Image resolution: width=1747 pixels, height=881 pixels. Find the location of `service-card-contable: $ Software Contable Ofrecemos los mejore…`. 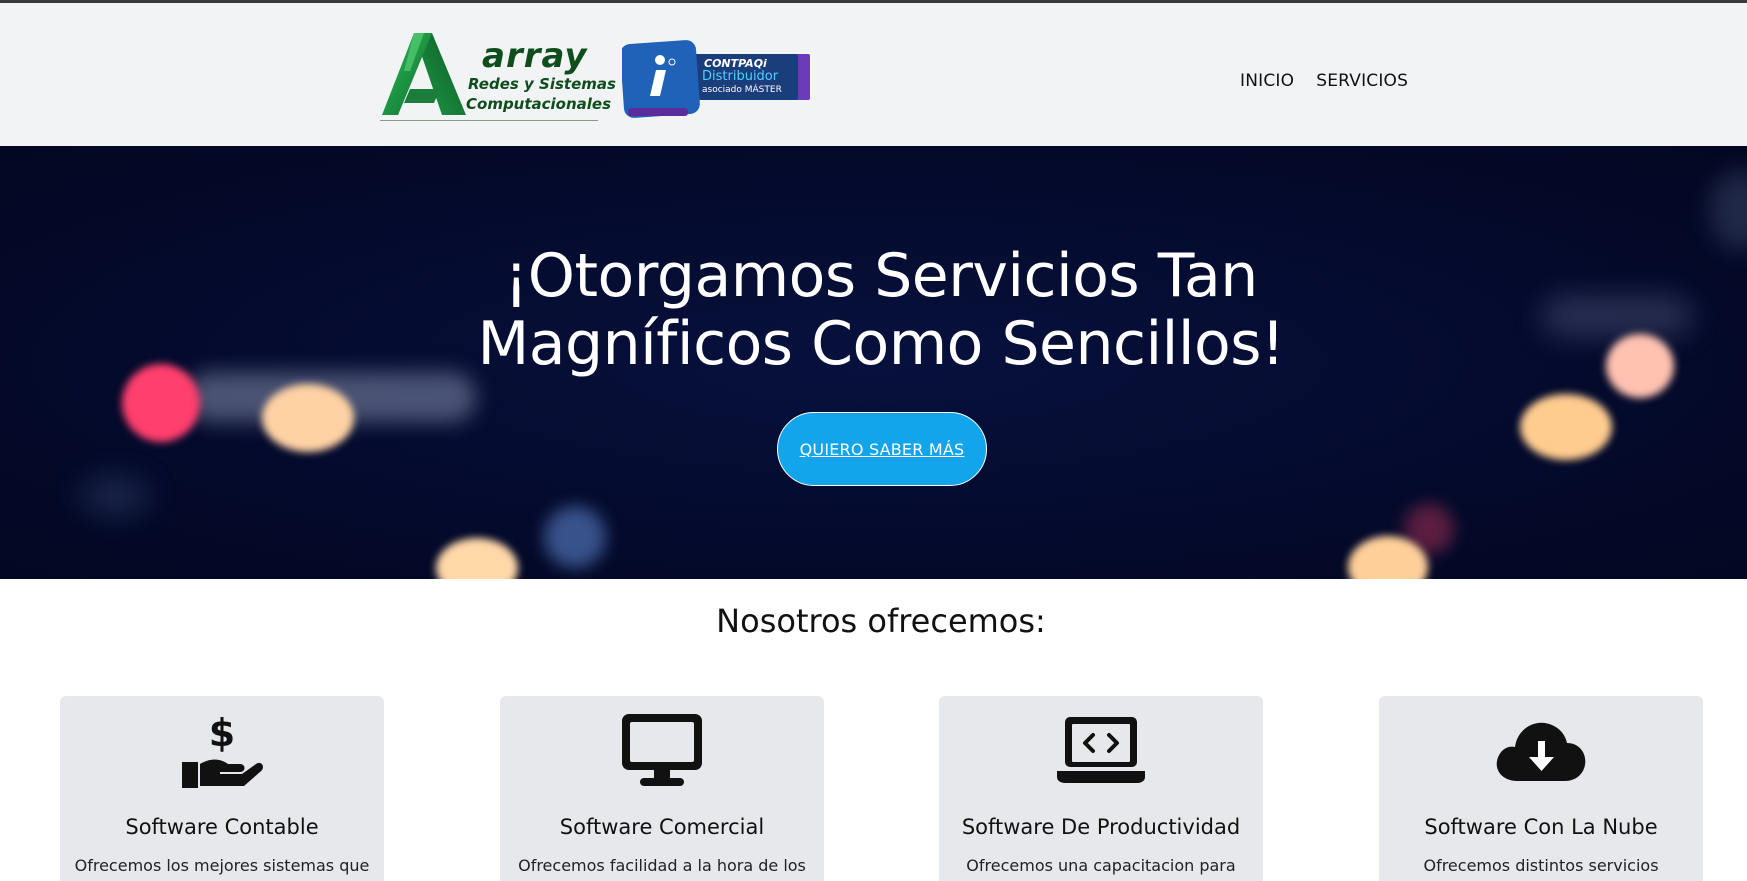

service-card-contable: $ Software Contable Ofrecemos los mejore… is located at coordinates (222, 788).